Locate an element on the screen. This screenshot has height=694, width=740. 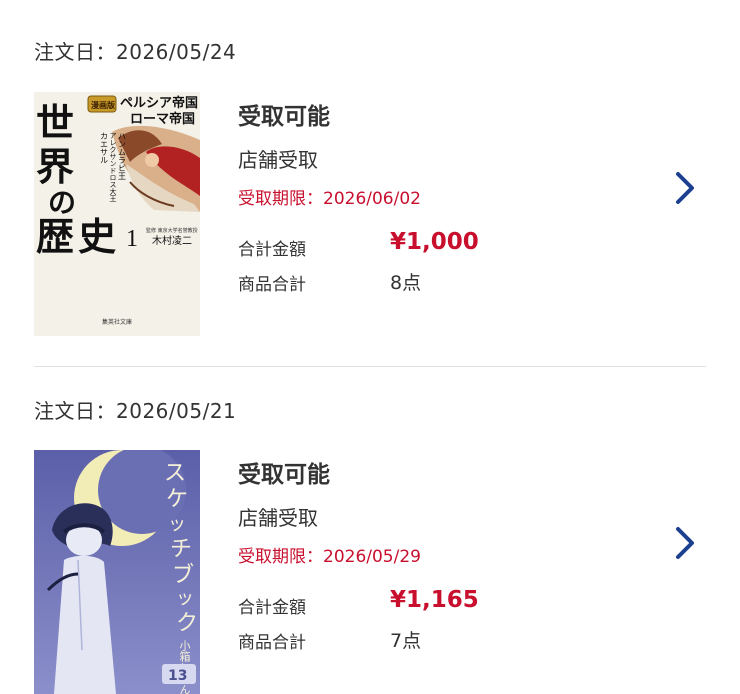
total-amount-value: ¥1,165 is located at coordinates (434, 600).